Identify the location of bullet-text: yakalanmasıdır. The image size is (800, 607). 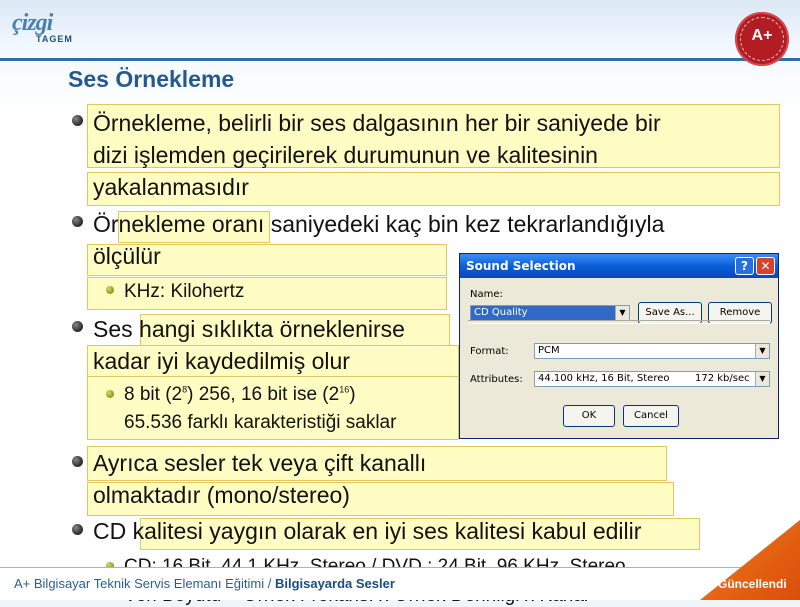
(171, 187).